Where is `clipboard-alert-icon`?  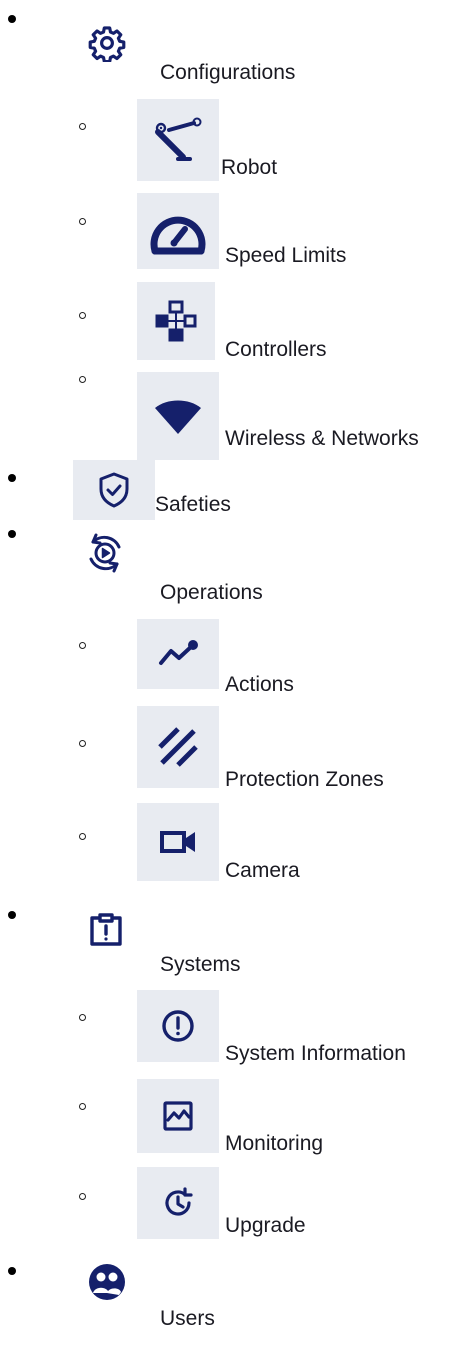
clipboard-alert-icon is located at coordinates (106, 930).